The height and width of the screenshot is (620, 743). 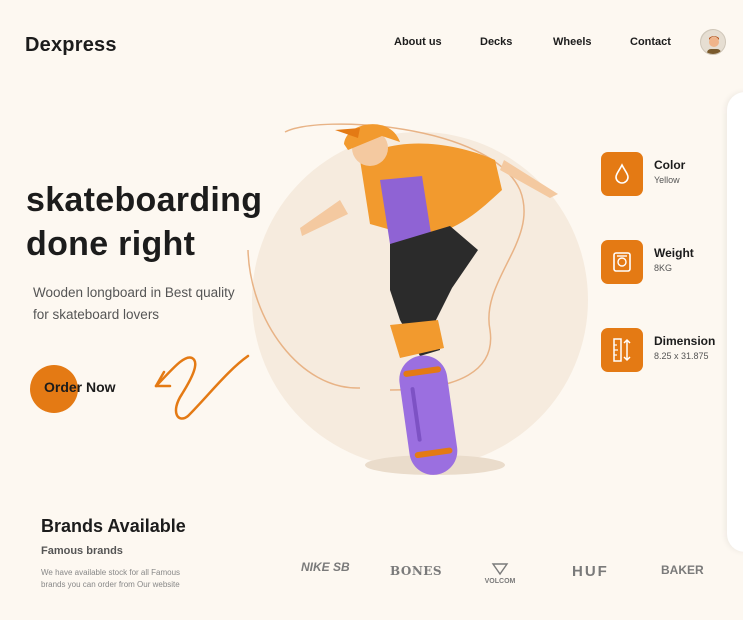 What do you see at coordinates (682, 570) in the screenshot?
I see `brand-logo-baker: BAKER` at bounding box center [682, 570].